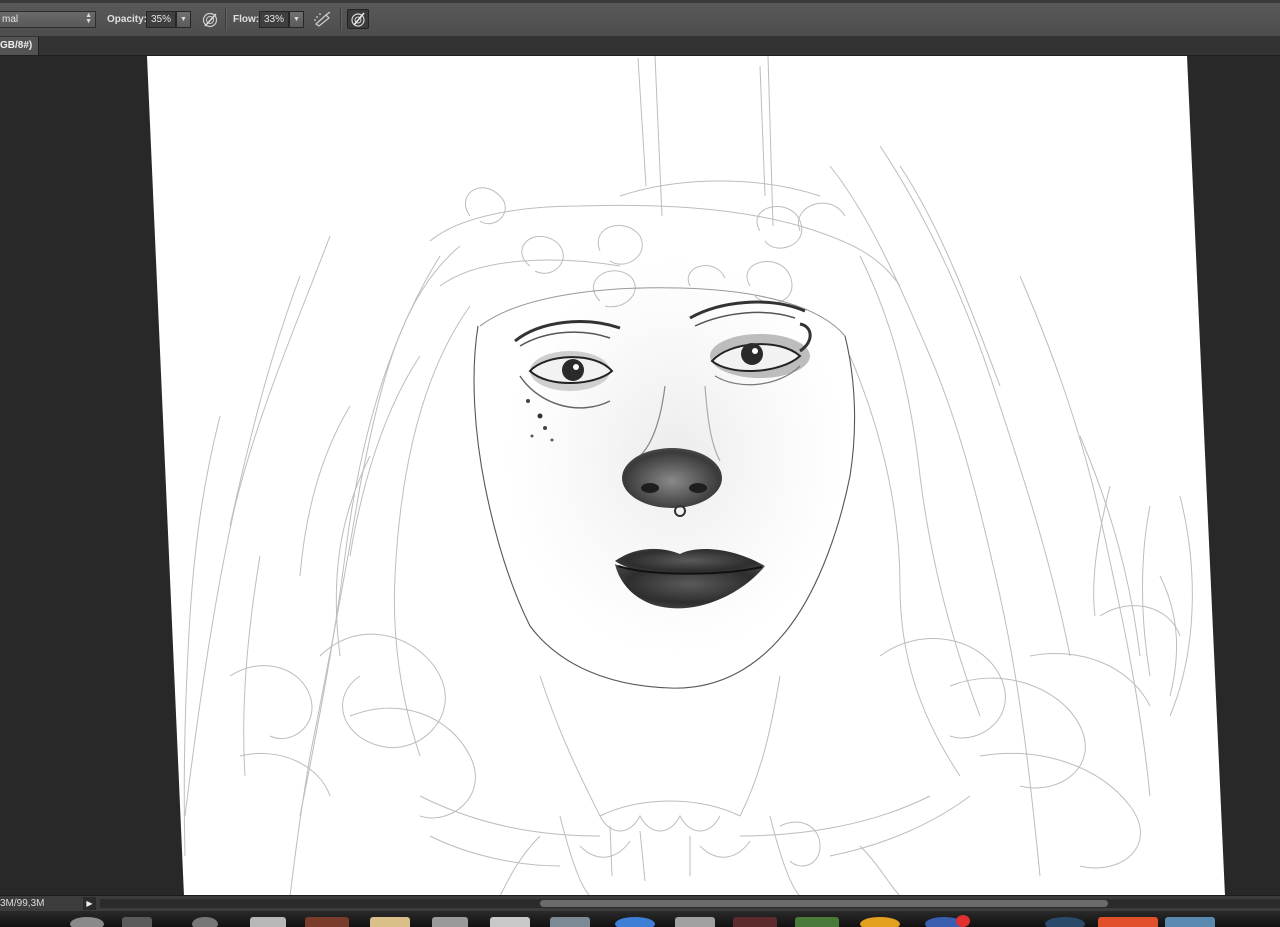 This screenshot has width=1280, height=927. I want to click on status-menu-button: ▶, so click(89, 903).